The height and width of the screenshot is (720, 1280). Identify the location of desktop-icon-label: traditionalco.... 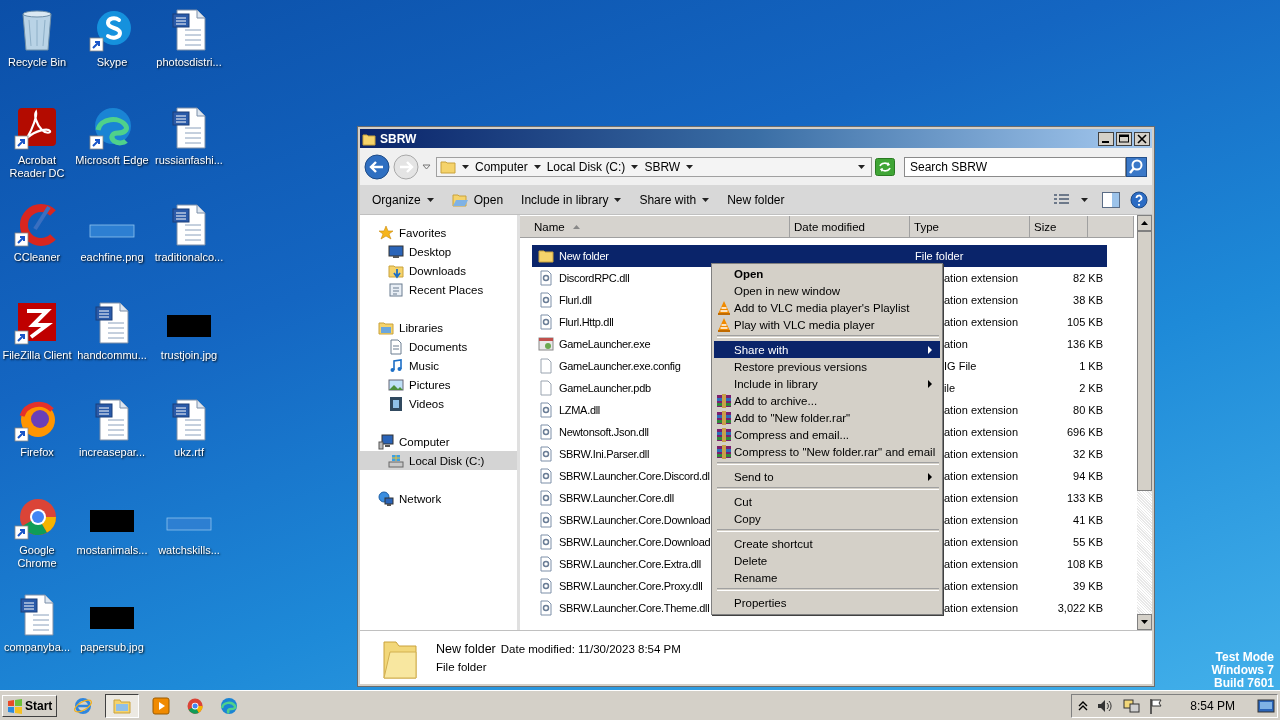
(189, 257).